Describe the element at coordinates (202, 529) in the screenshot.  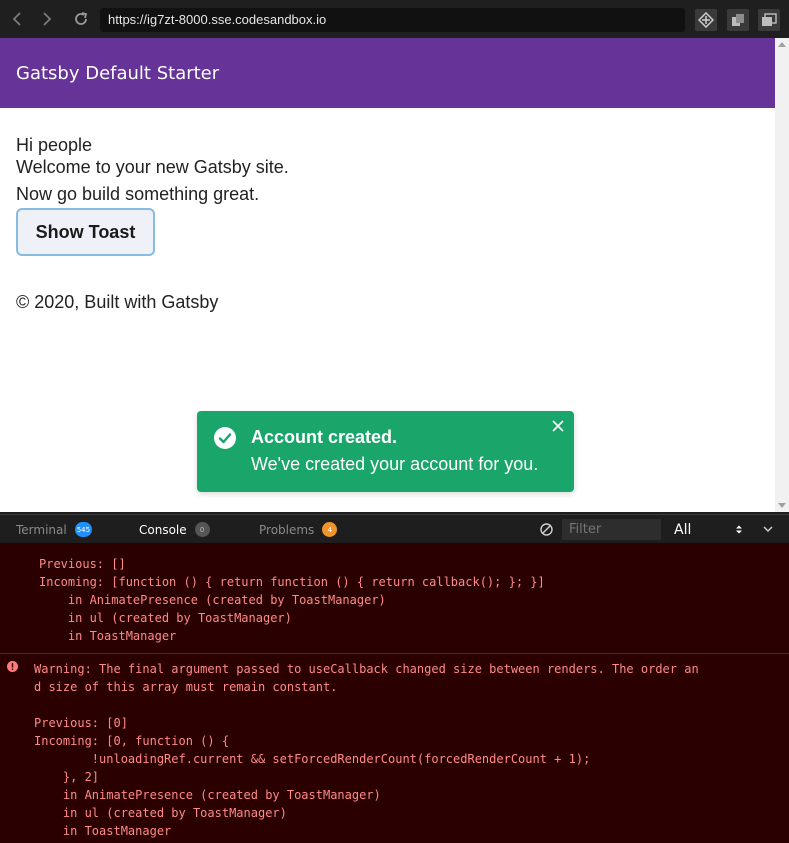
I see `console-count-badge: 0` at that location.